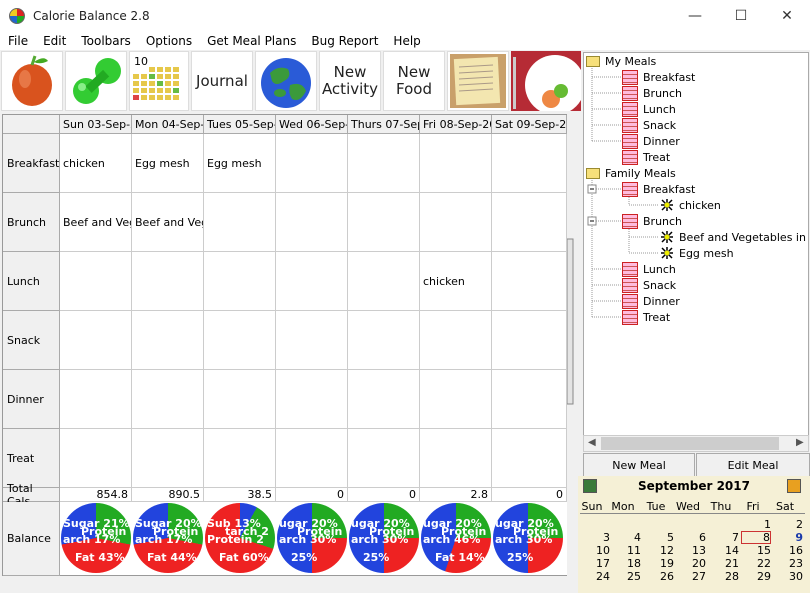 This screenshot has height=593, width=810. What do you see at coordinates (649, 285) in the screenshot?
I see `tree-family-meal-item: Snack` at bounding box center [649, 285].